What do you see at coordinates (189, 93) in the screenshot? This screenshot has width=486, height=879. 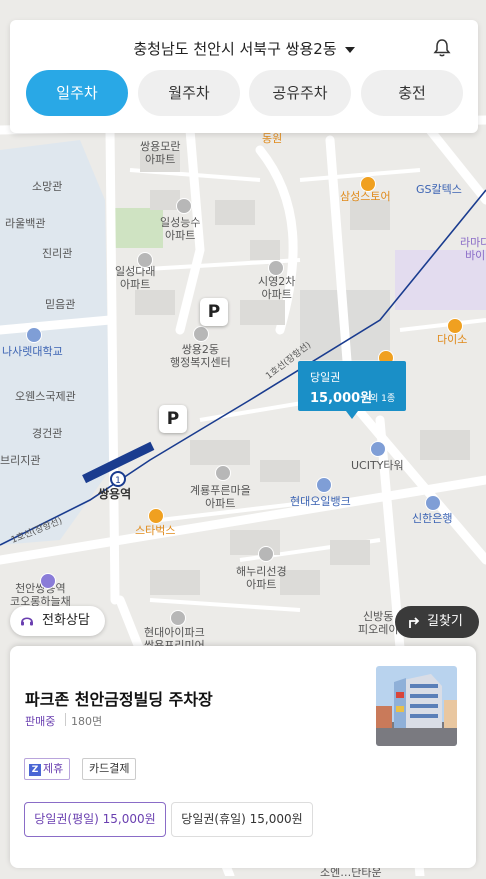 I see `tab-monthly: 월주차` at bounding box center [189, 93].